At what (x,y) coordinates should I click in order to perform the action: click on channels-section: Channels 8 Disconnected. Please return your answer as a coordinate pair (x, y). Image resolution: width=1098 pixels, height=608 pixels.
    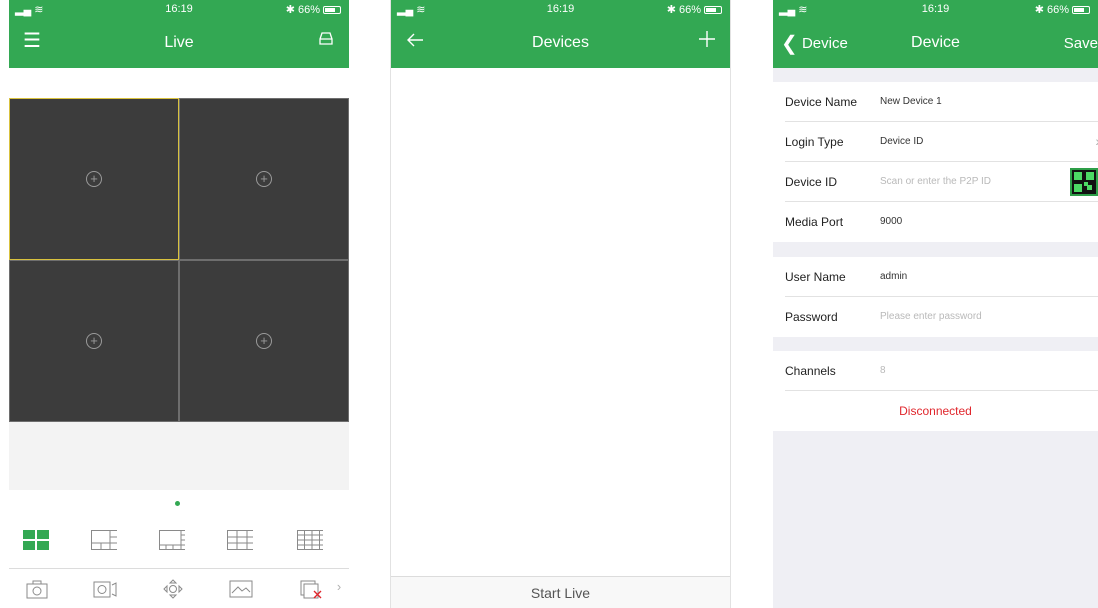
    Looking at the image, I should click on (935, 391).